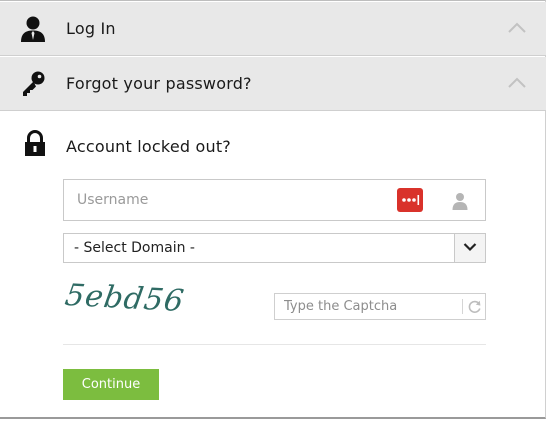 The width and height of the screenshot is (548, 421). I want to click on login-section-header: Log In, so click(273, 29).